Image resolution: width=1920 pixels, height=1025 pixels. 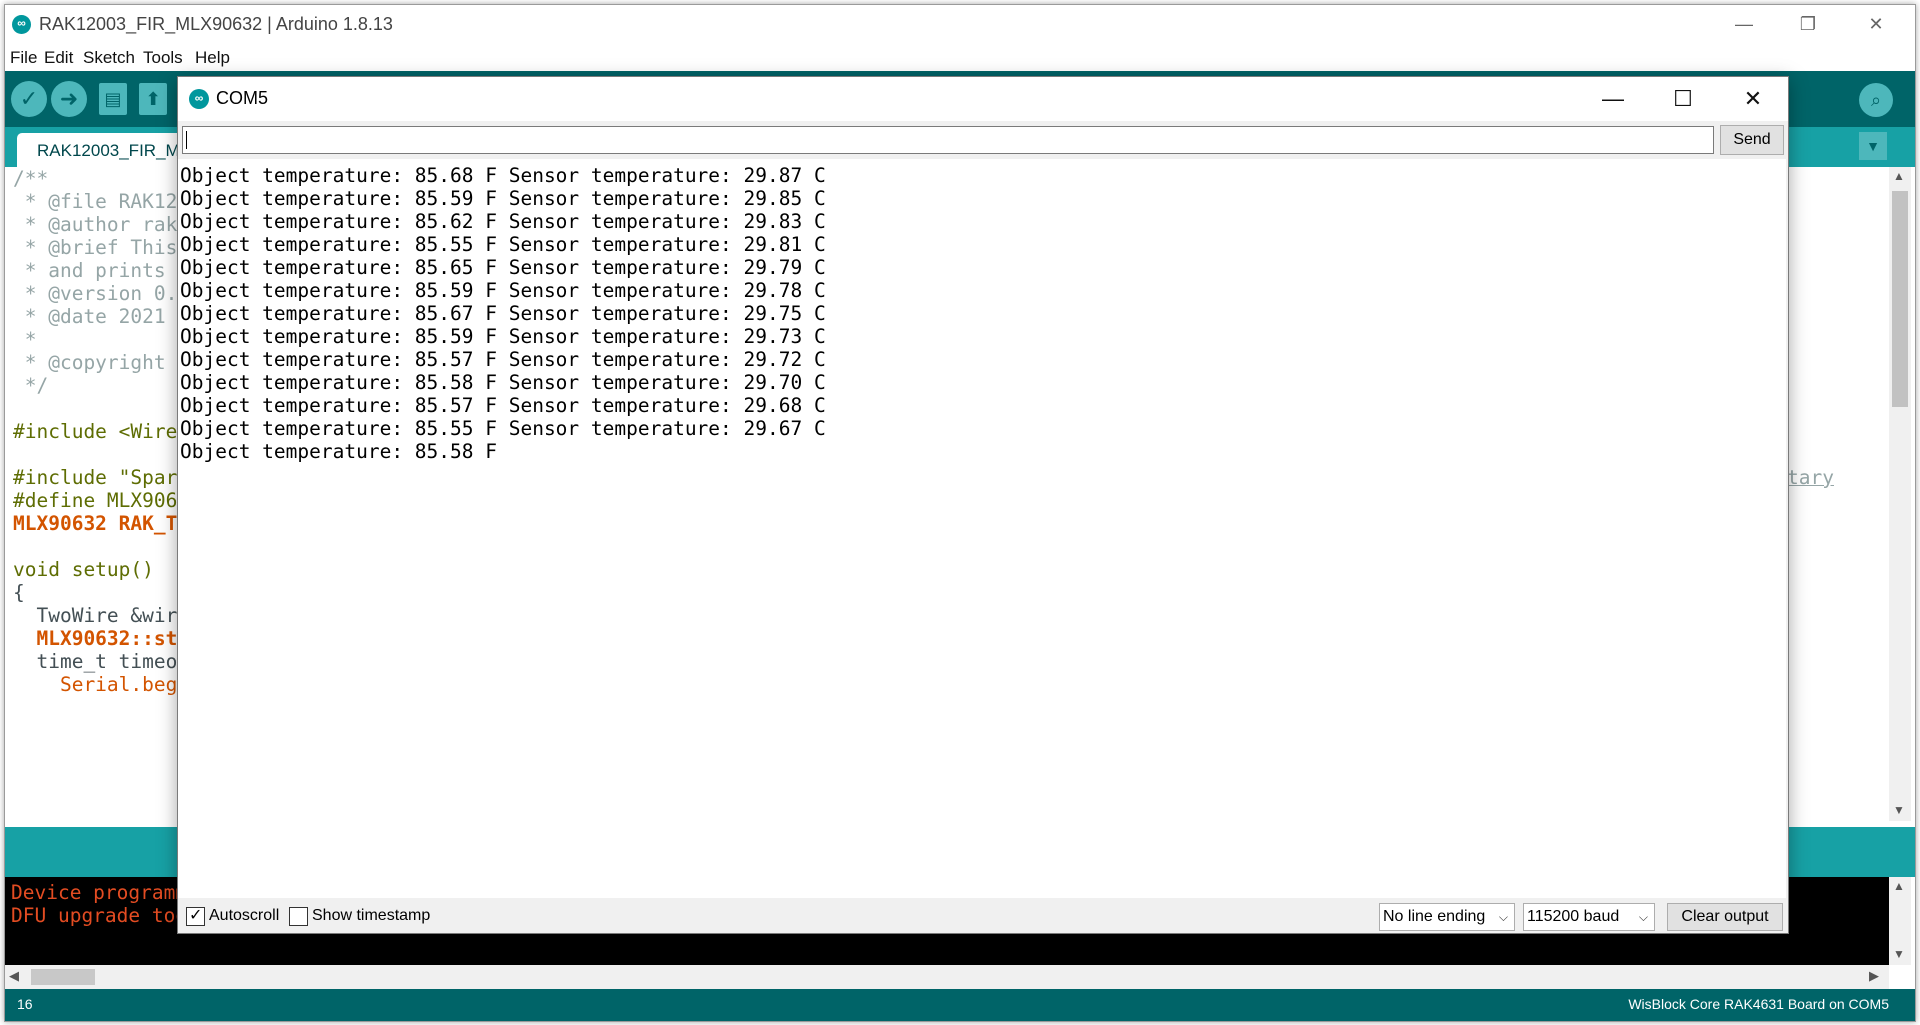 I want to click on arrow-right-icon: ➜, so click(x=69, y=98).